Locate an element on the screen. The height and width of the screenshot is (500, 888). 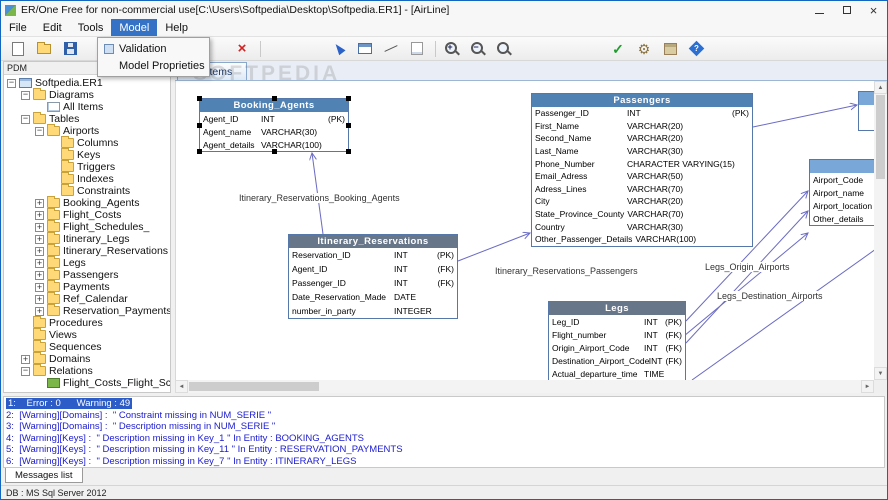
tree-item: Sequences is located at coordinates (87, 346).